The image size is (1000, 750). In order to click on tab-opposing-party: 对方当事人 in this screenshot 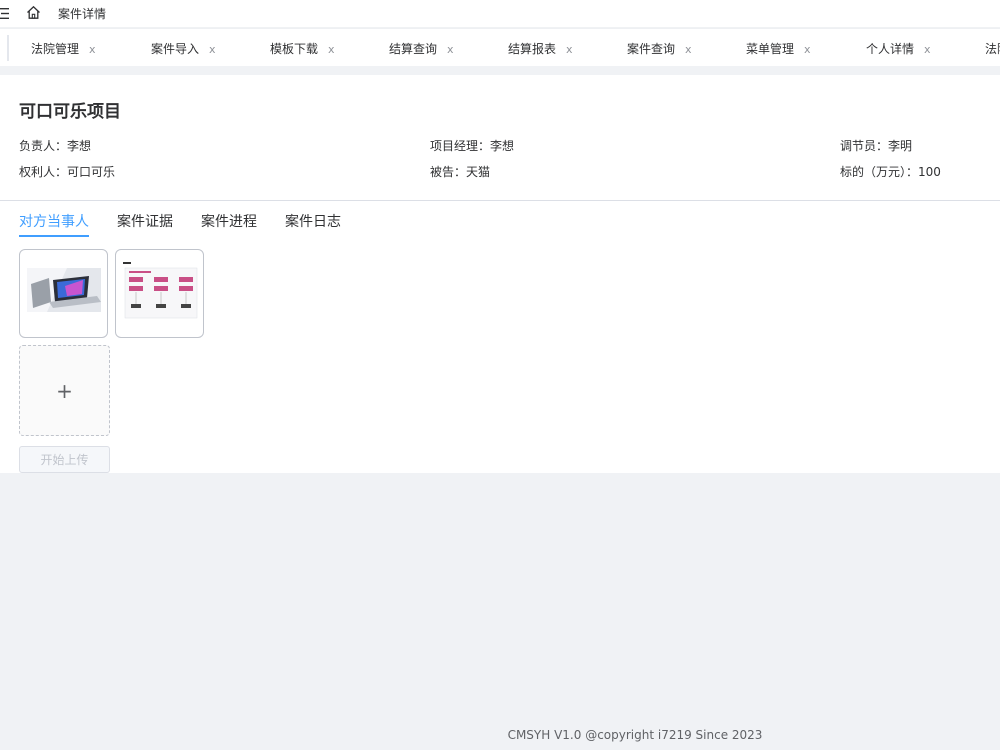, I will do `click(54, 221)`.